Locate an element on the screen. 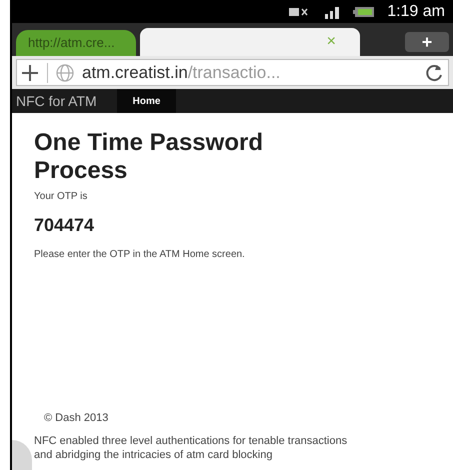 The image size is (453, 470). swipe-handle is located at coordinates (22, 455).